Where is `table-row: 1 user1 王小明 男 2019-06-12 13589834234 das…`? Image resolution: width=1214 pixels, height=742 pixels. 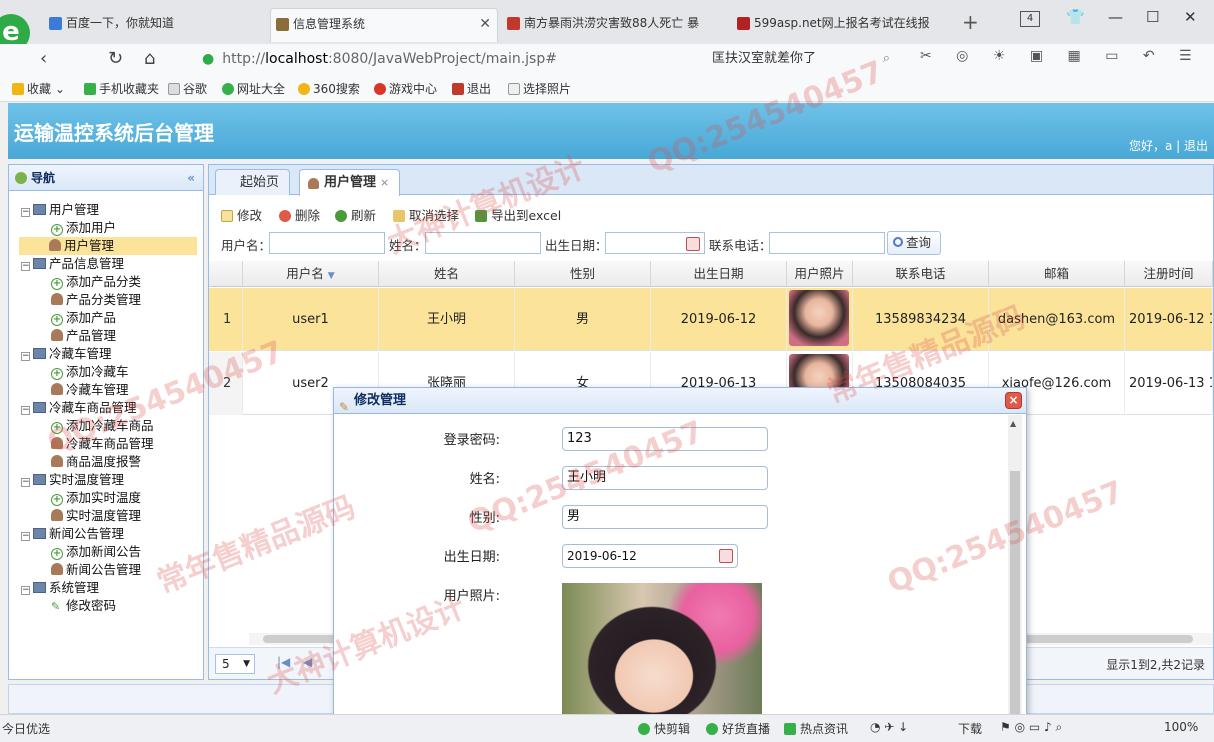 table-row: 1 user1 王小明 男 2019-06-12 13589834234 das… is located at coordinates (711, 319).